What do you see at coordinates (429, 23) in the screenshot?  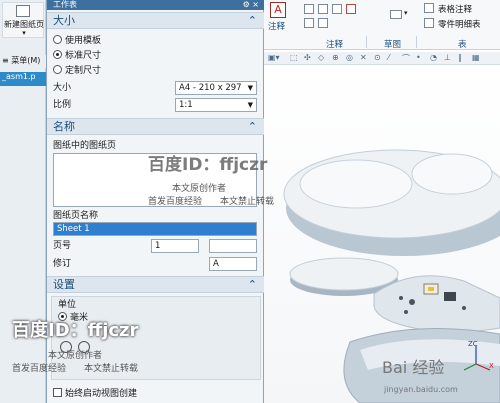 I see `parts-list-icon` at bounding box center [429, 23].